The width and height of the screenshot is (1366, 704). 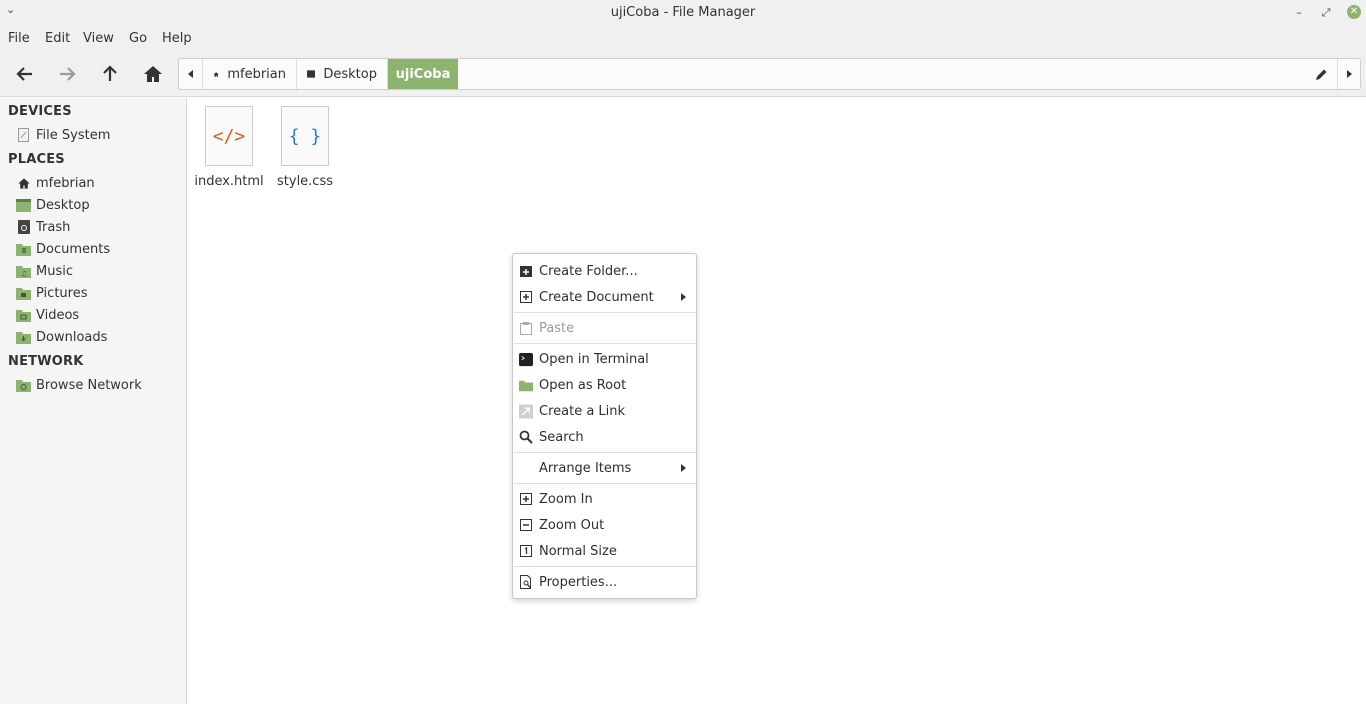 I want to click on menu-item-label: Zoom Out, so click(x=572, y=525).